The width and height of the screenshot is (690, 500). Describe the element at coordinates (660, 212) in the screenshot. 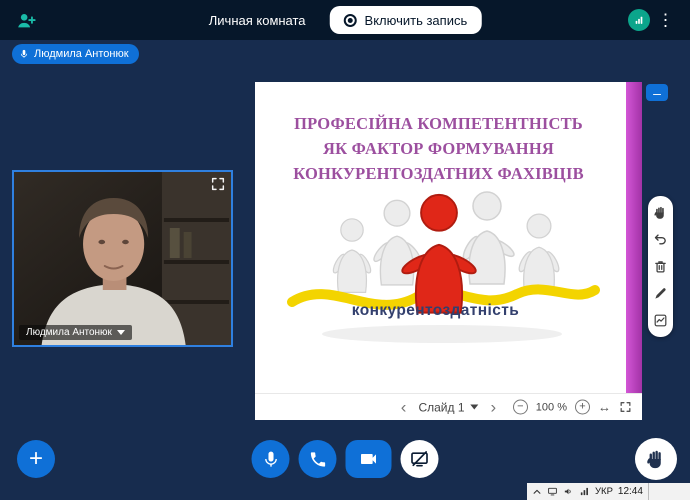

I see `hand-tool-icon` at that location.